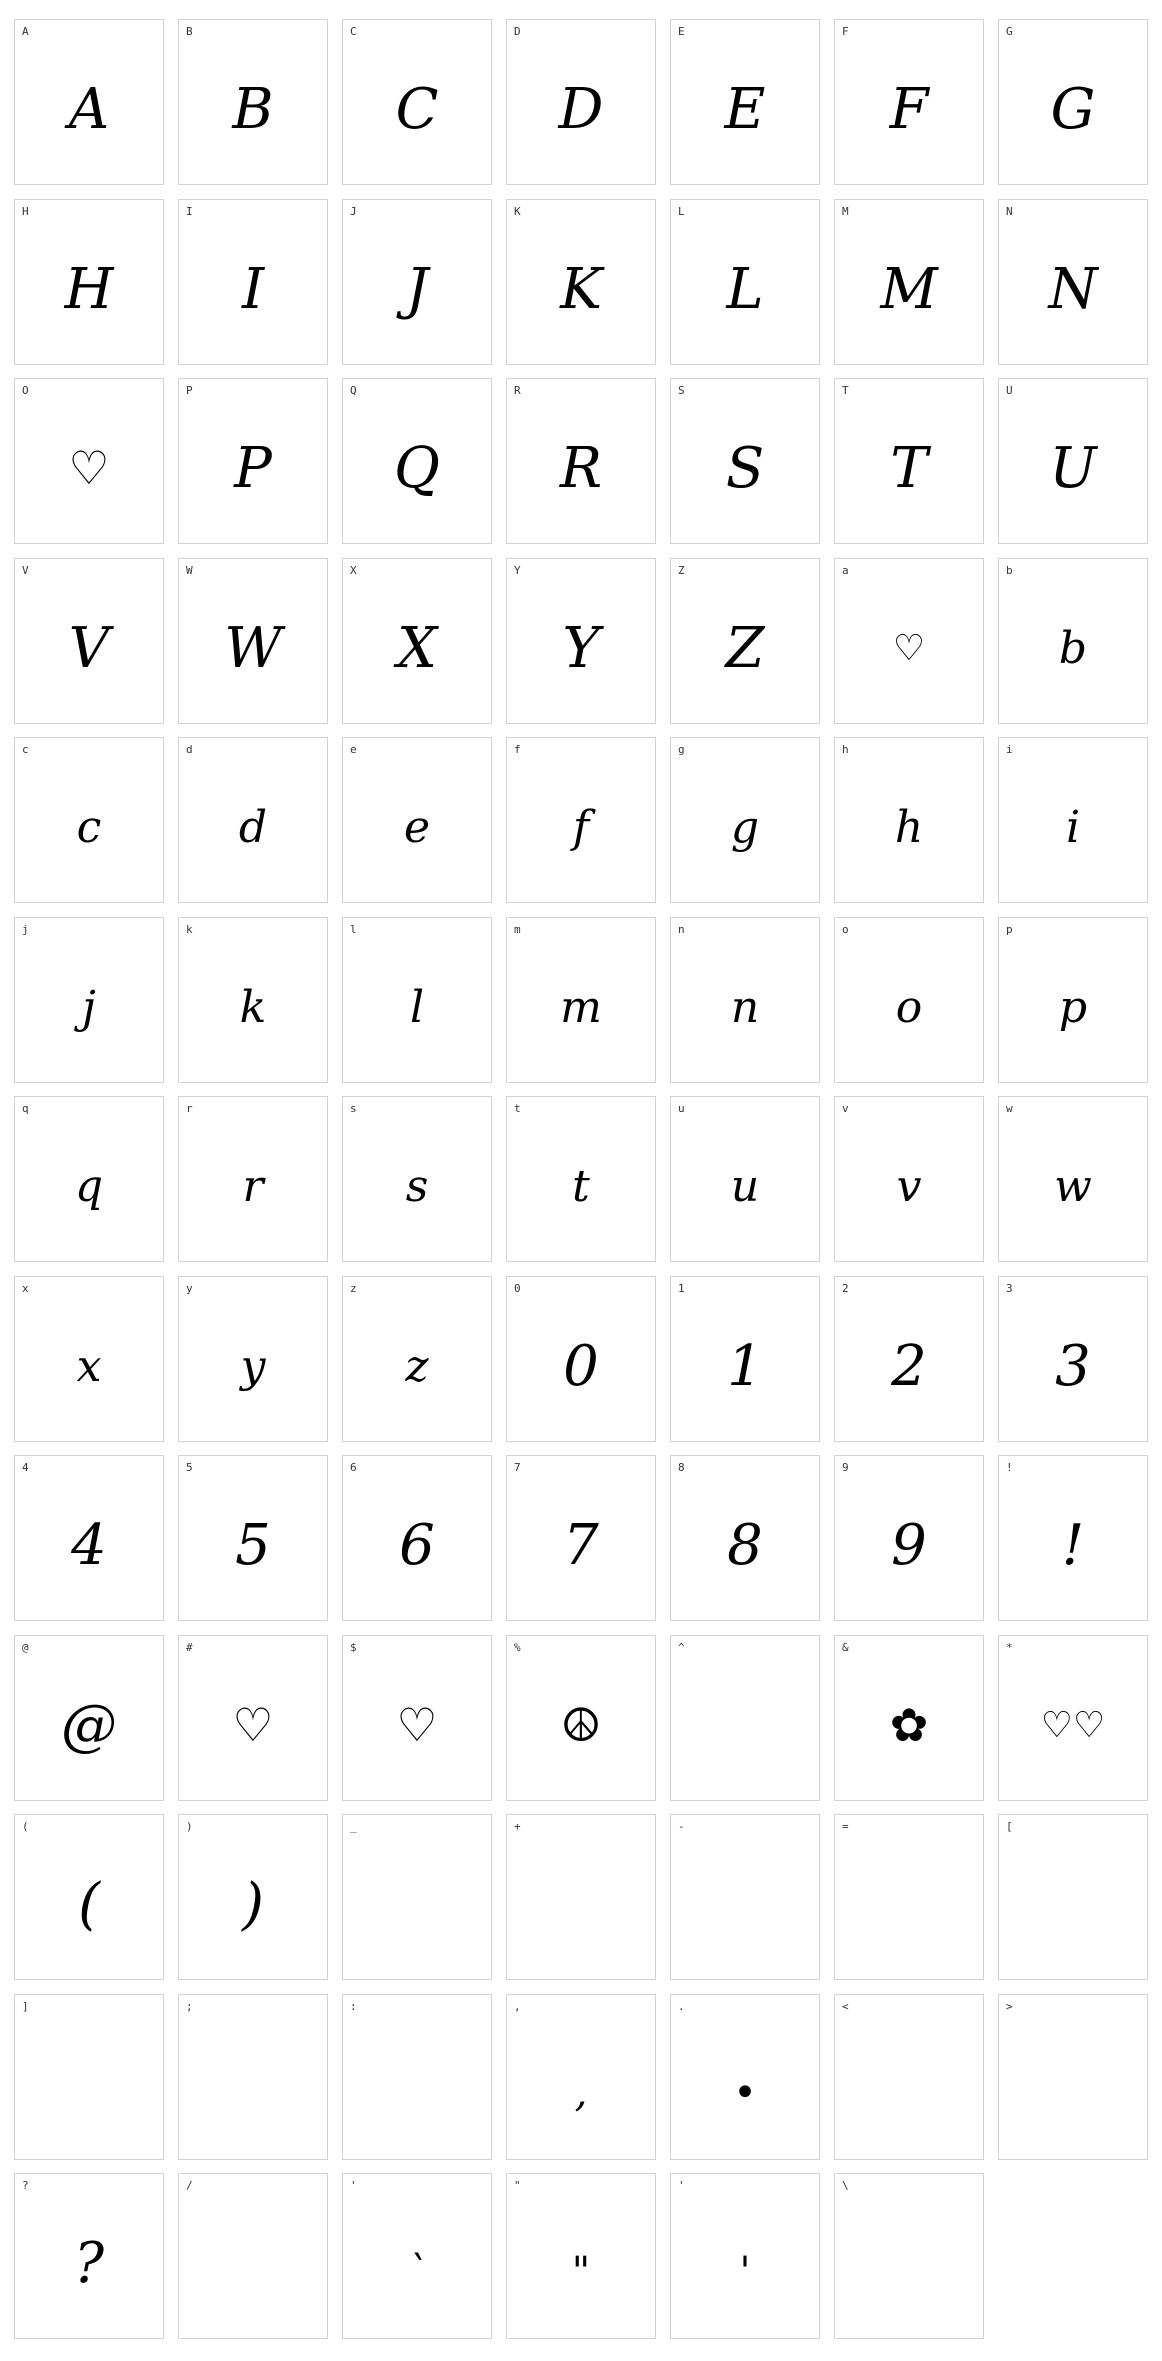 This screenshot has width=1162, height=2361. I want to click on glyph-label: (, so click(25, 1826).